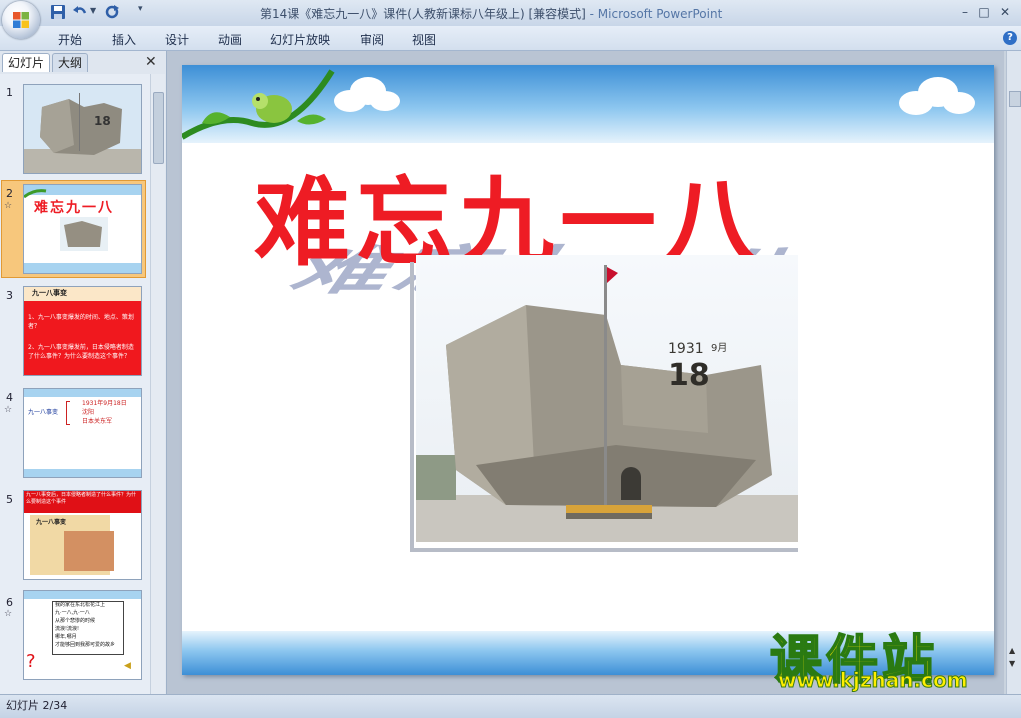 This screenshot has height=718, width=1021. What do you see at coordinates (81, 322) in the screenshot?
I see `thumb-text: 1、九一八事变爆发的时间、地点、策划者？` at bounding box center [81, 322].